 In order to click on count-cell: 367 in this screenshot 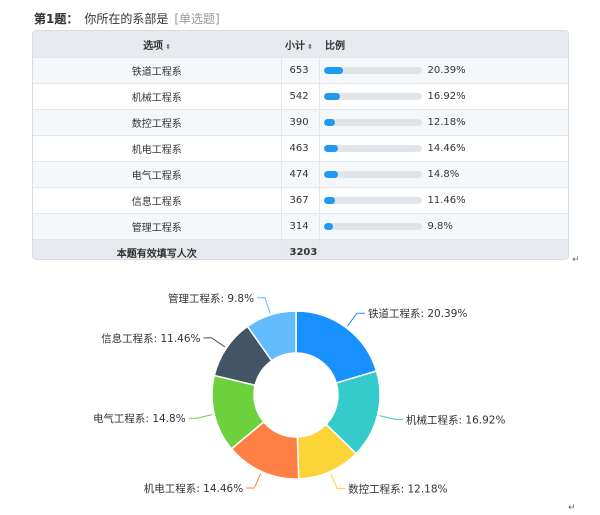, I will do `click(300, 200)`.